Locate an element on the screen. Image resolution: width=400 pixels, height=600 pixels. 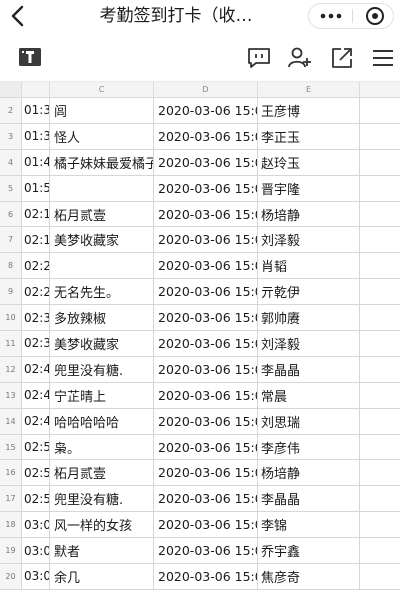
corner-cell is located at coordinates (11, 89).